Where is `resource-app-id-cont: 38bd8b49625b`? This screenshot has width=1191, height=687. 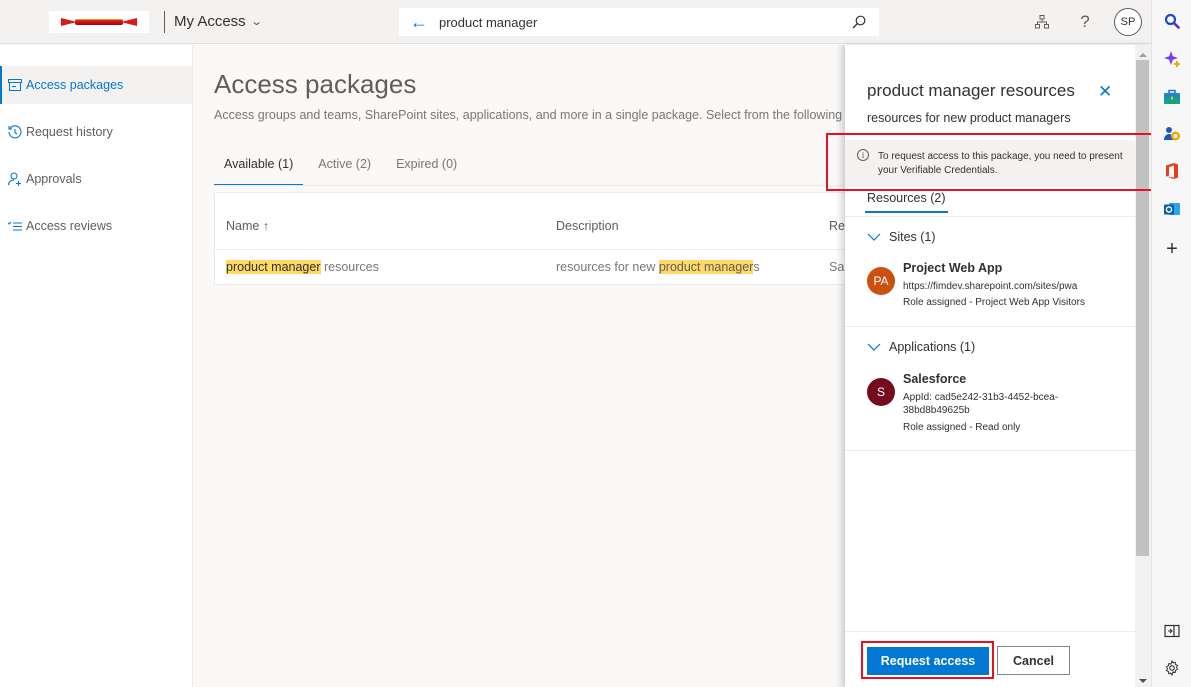 resource-app-id-cont: 38bd8b49625b is located at coordinates (936, 410).